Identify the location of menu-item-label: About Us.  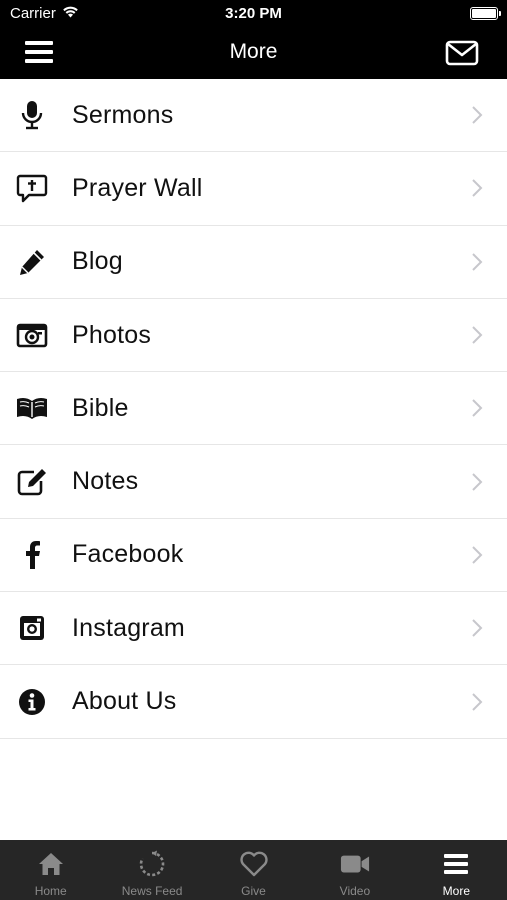
(124, 701).